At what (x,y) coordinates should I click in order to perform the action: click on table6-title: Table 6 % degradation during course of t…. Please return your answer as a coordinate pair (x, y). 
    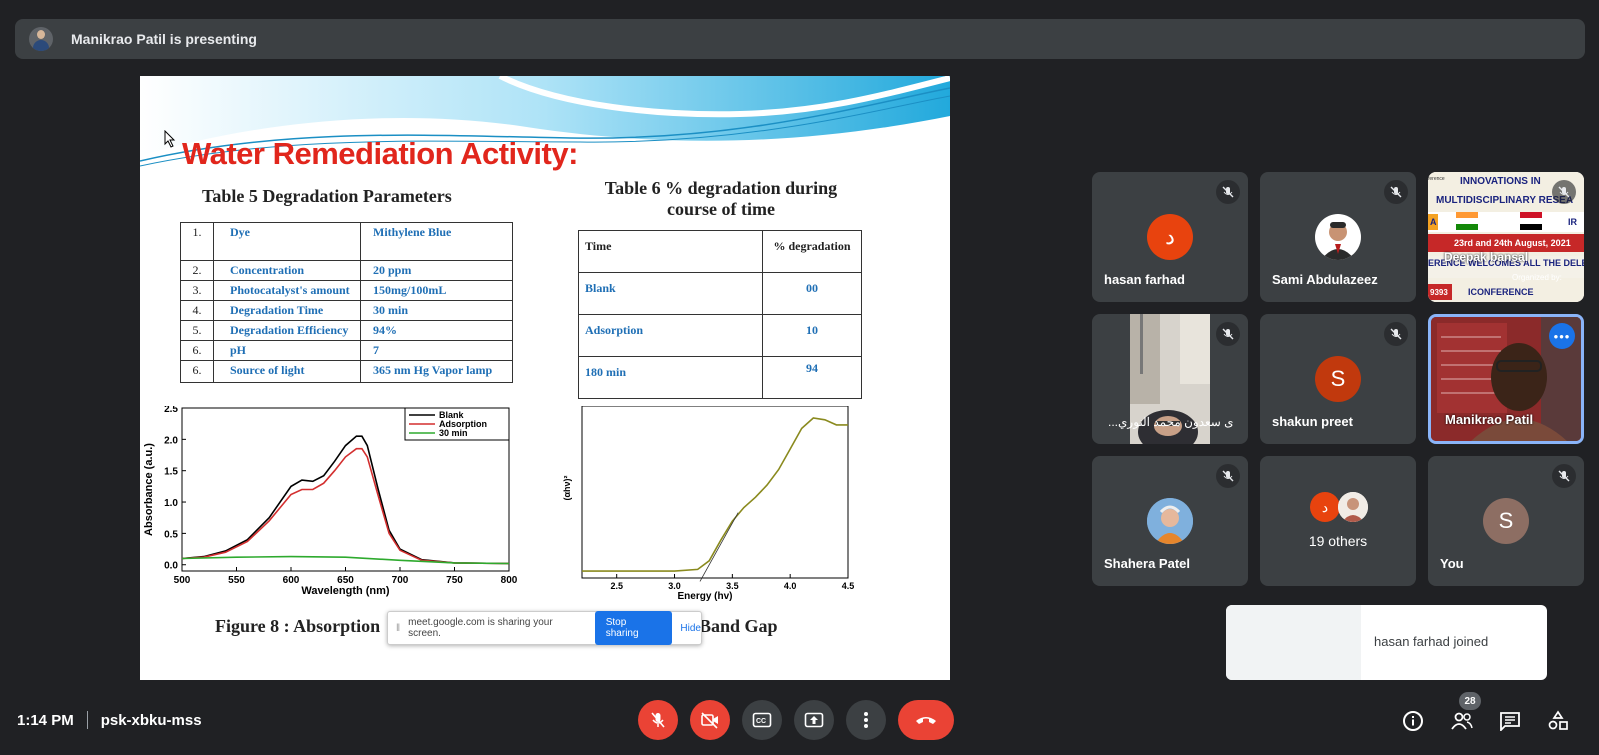
    Looking at the image, I should click on (721, 199).